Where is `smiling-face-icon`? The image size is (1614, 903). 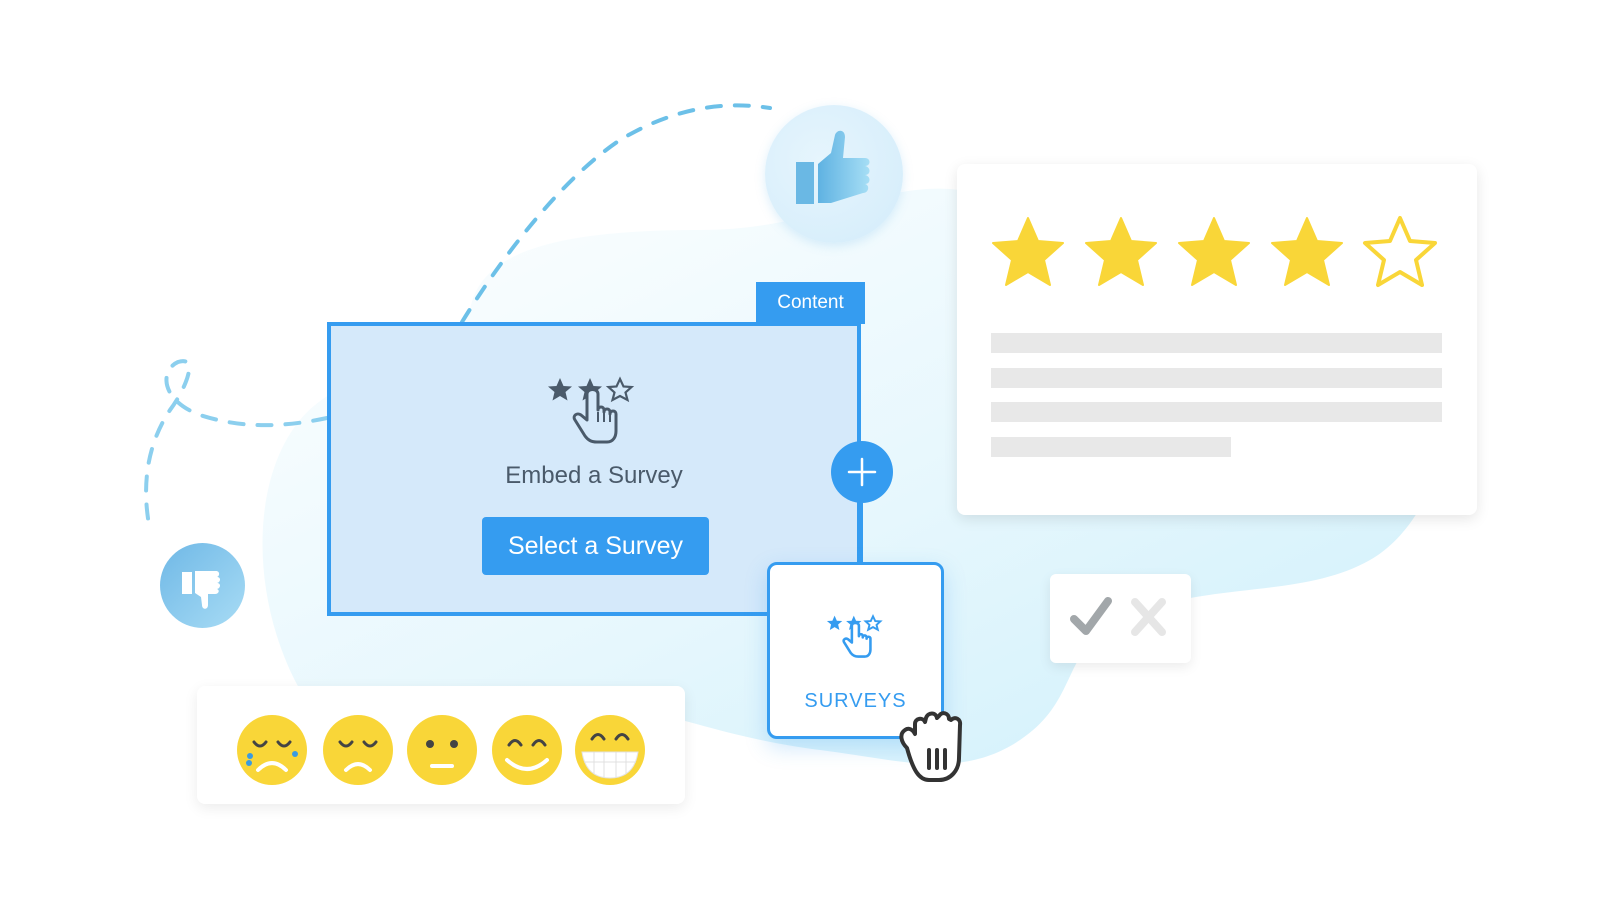
smiling-face-icon is located at coordinates (527, 750).